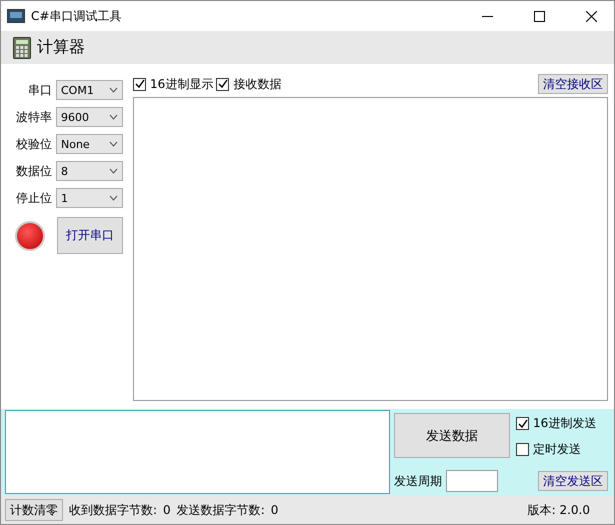  Describe the element at coordinates (197, 452) in the screenshot. I see `send-input` at that location.